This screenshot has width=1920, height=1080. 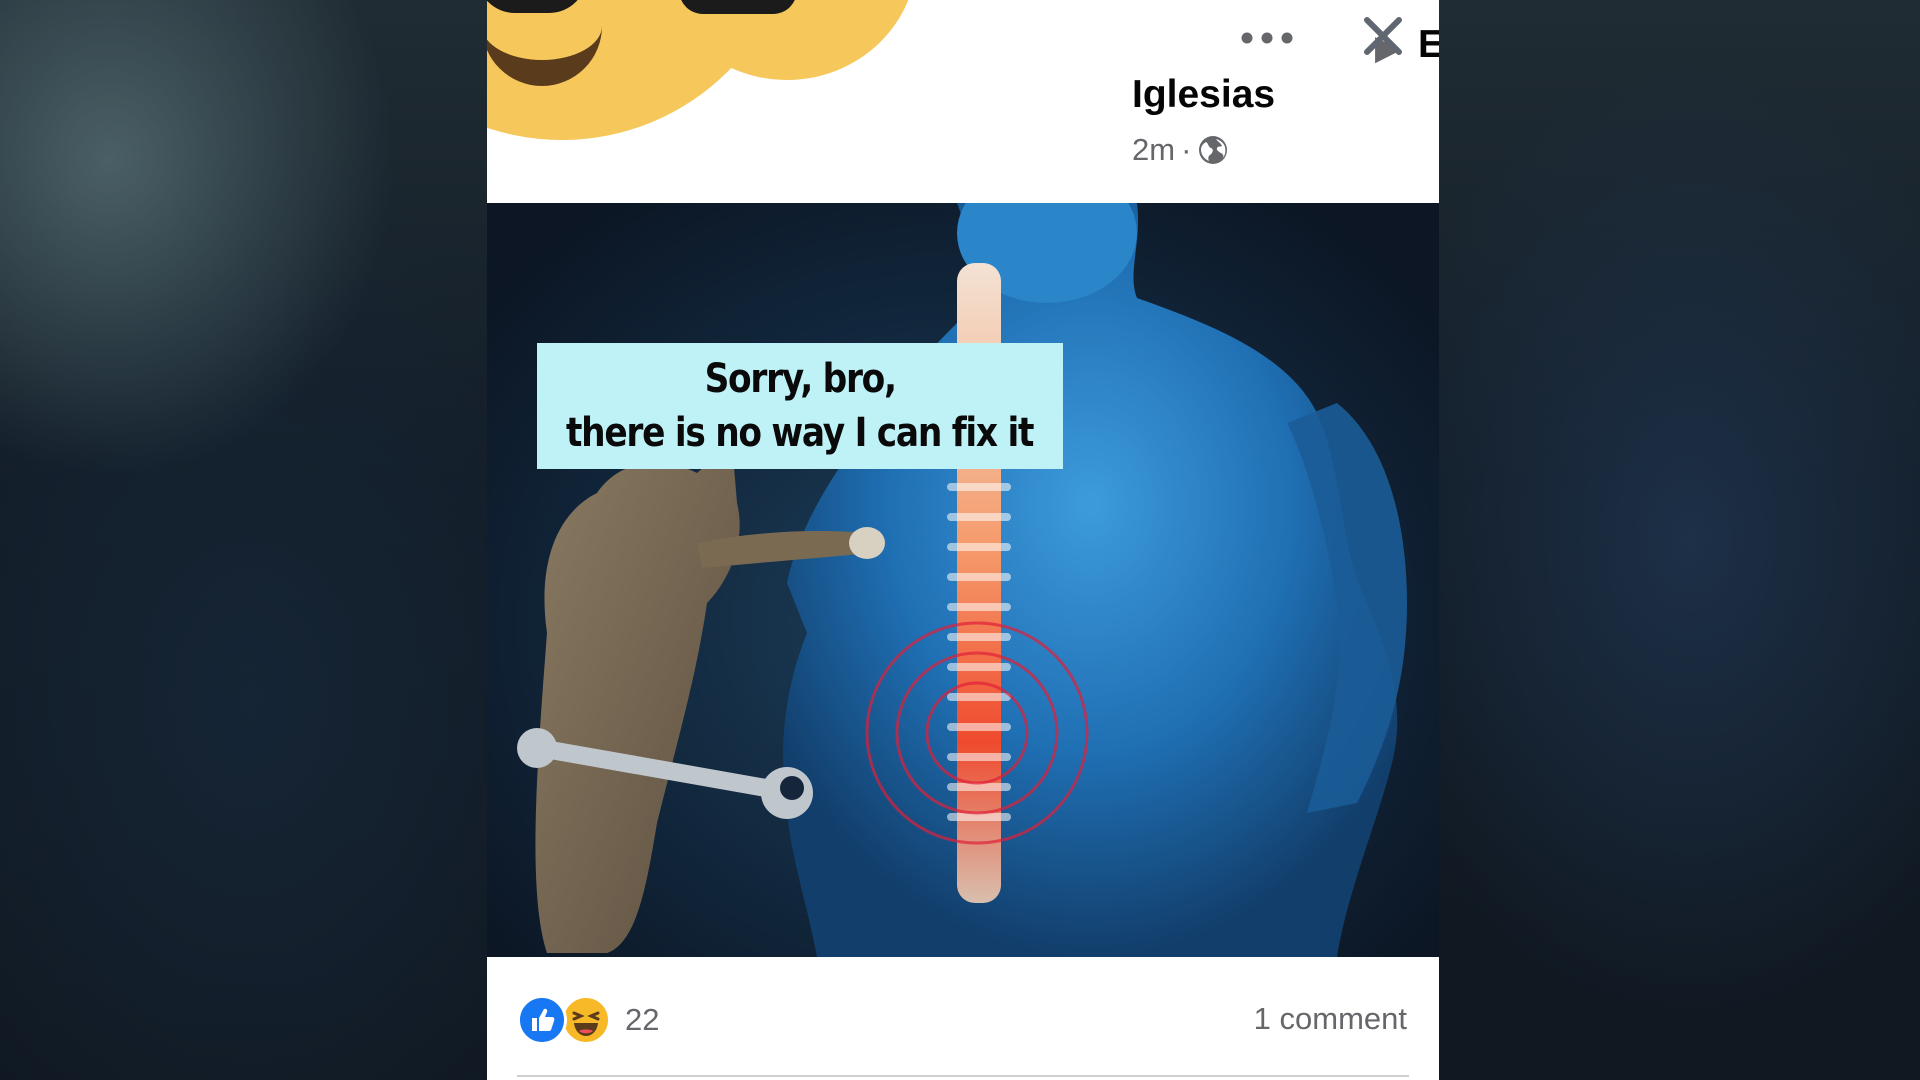 I want to click on more-options-button, so click(x=1267, y=38).